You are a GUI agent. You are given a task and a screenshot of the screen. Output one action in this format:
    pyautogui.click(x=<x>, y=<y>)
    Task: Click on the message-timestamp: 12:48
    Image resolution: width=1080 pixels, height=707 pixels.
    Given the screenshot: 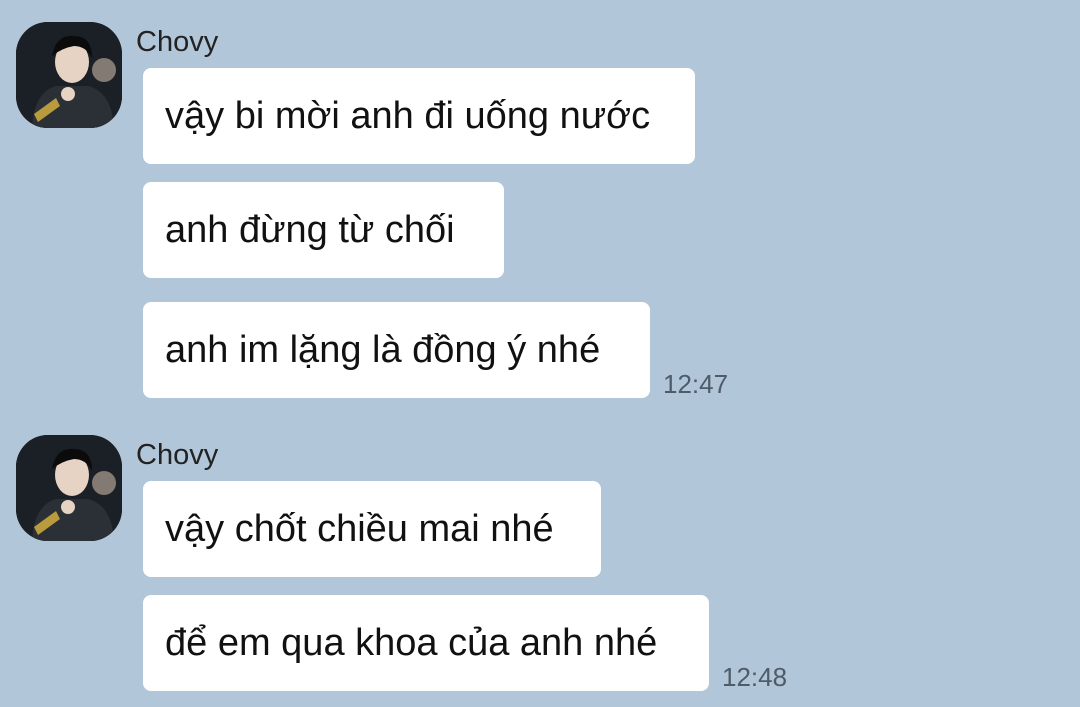 What is the action you would take?
    pyautogui.click(x=755, y=677)
    